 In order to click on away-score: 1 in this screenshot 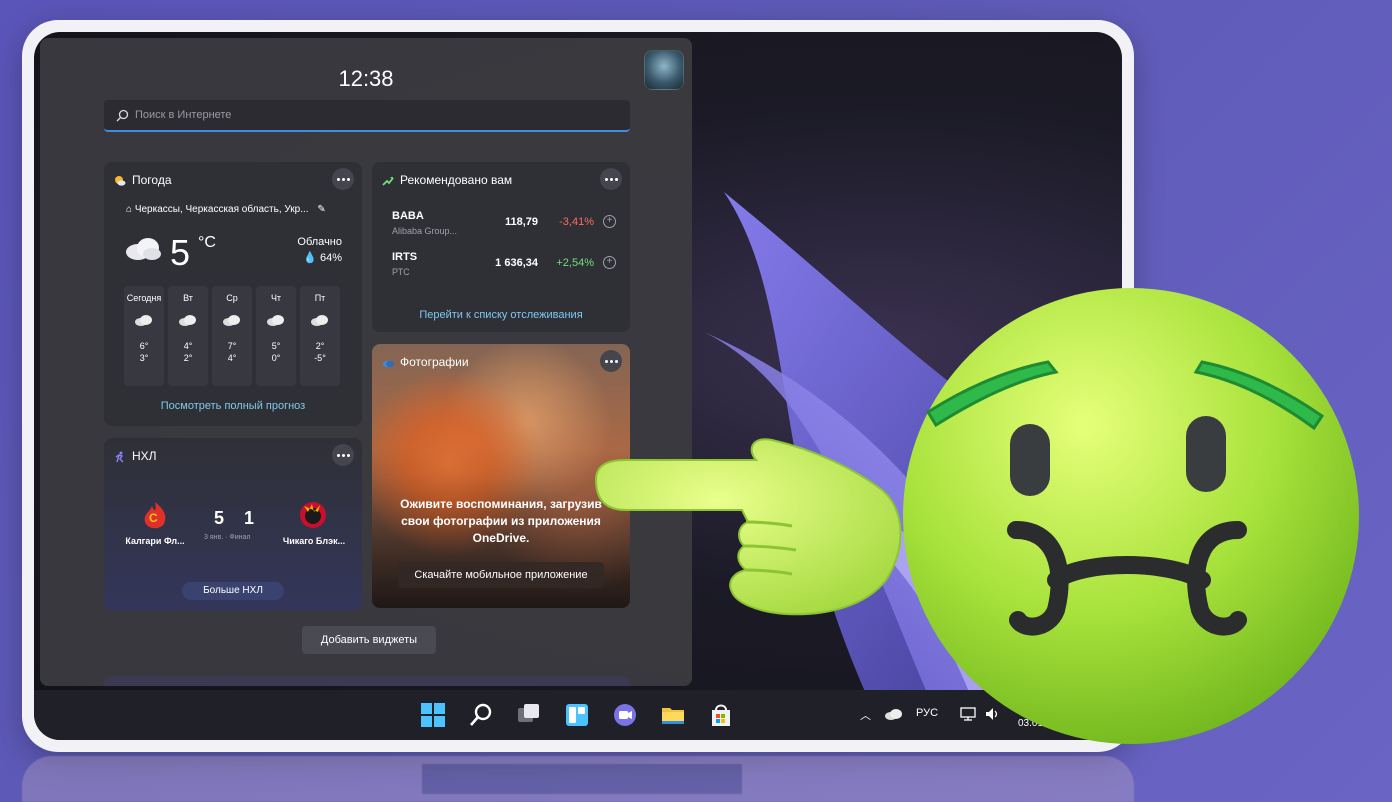, I will do `click(249, 518)`.